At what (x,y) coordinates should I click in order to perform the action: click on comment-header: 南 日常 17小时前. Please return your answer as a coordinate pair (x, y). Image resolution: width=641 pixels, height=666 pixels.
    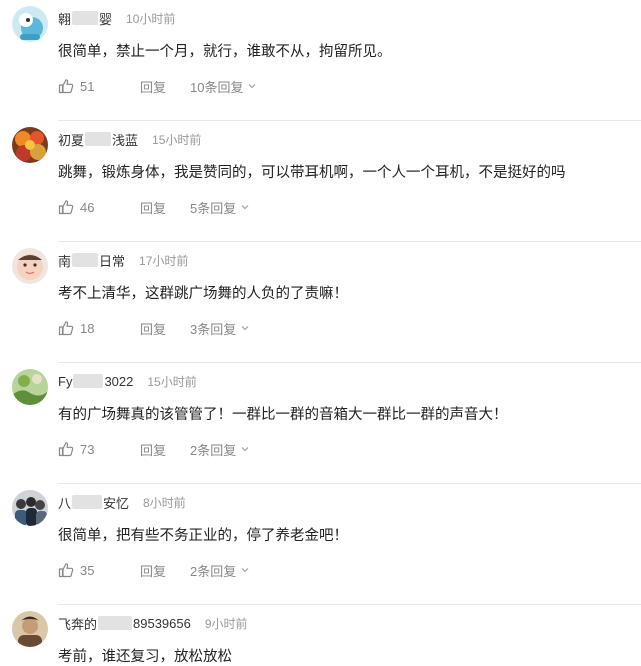
    Looking at the image, I should click on (123, 260).